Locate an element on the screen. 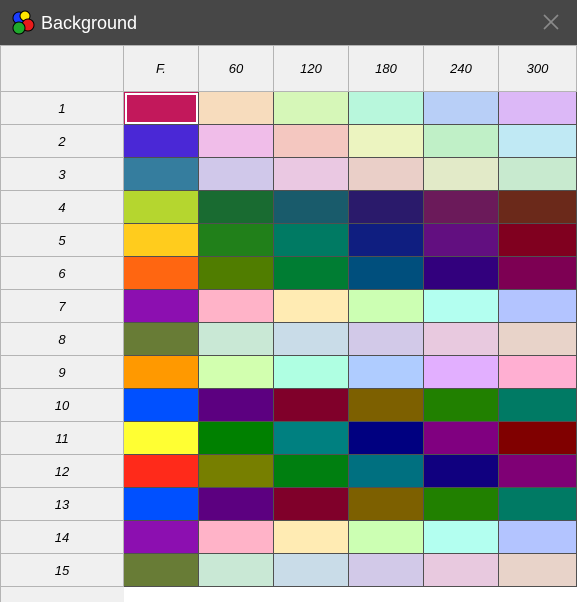  row-header: 13 is located at coordinates (62, 504).